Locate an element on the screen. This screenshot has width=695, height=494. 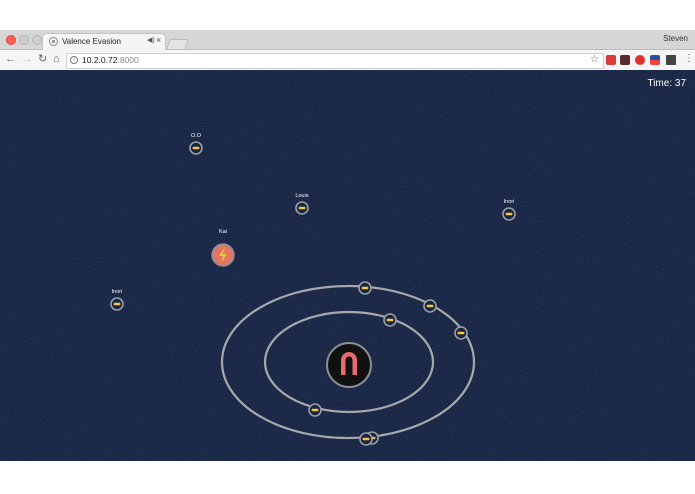
minimize-window-button is located at coordinates (24, 40).